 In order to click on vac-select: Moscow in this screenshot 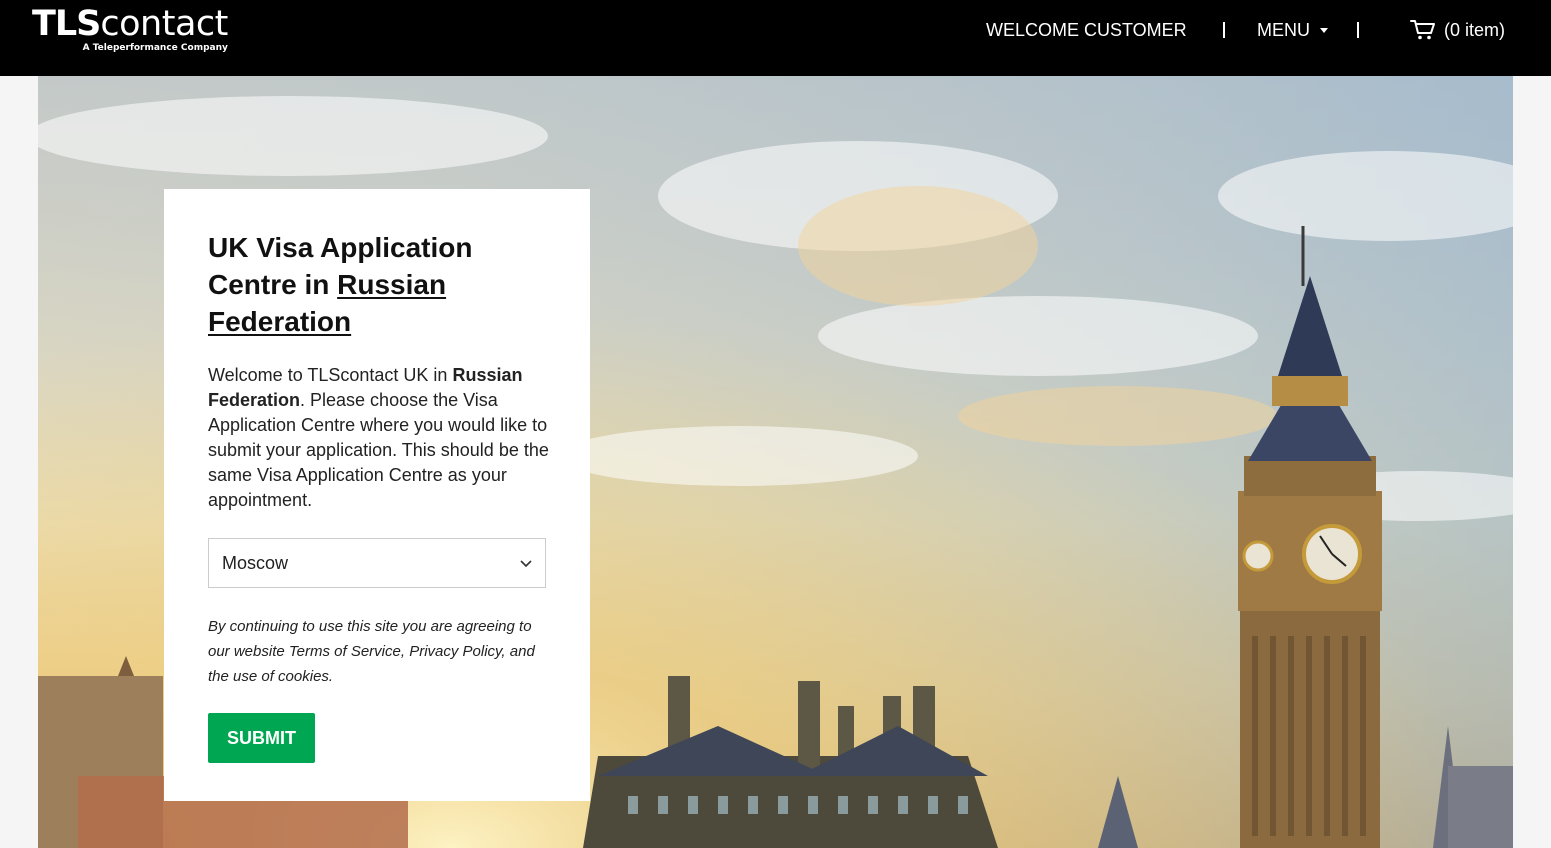, I will do `click(377, 563)`.